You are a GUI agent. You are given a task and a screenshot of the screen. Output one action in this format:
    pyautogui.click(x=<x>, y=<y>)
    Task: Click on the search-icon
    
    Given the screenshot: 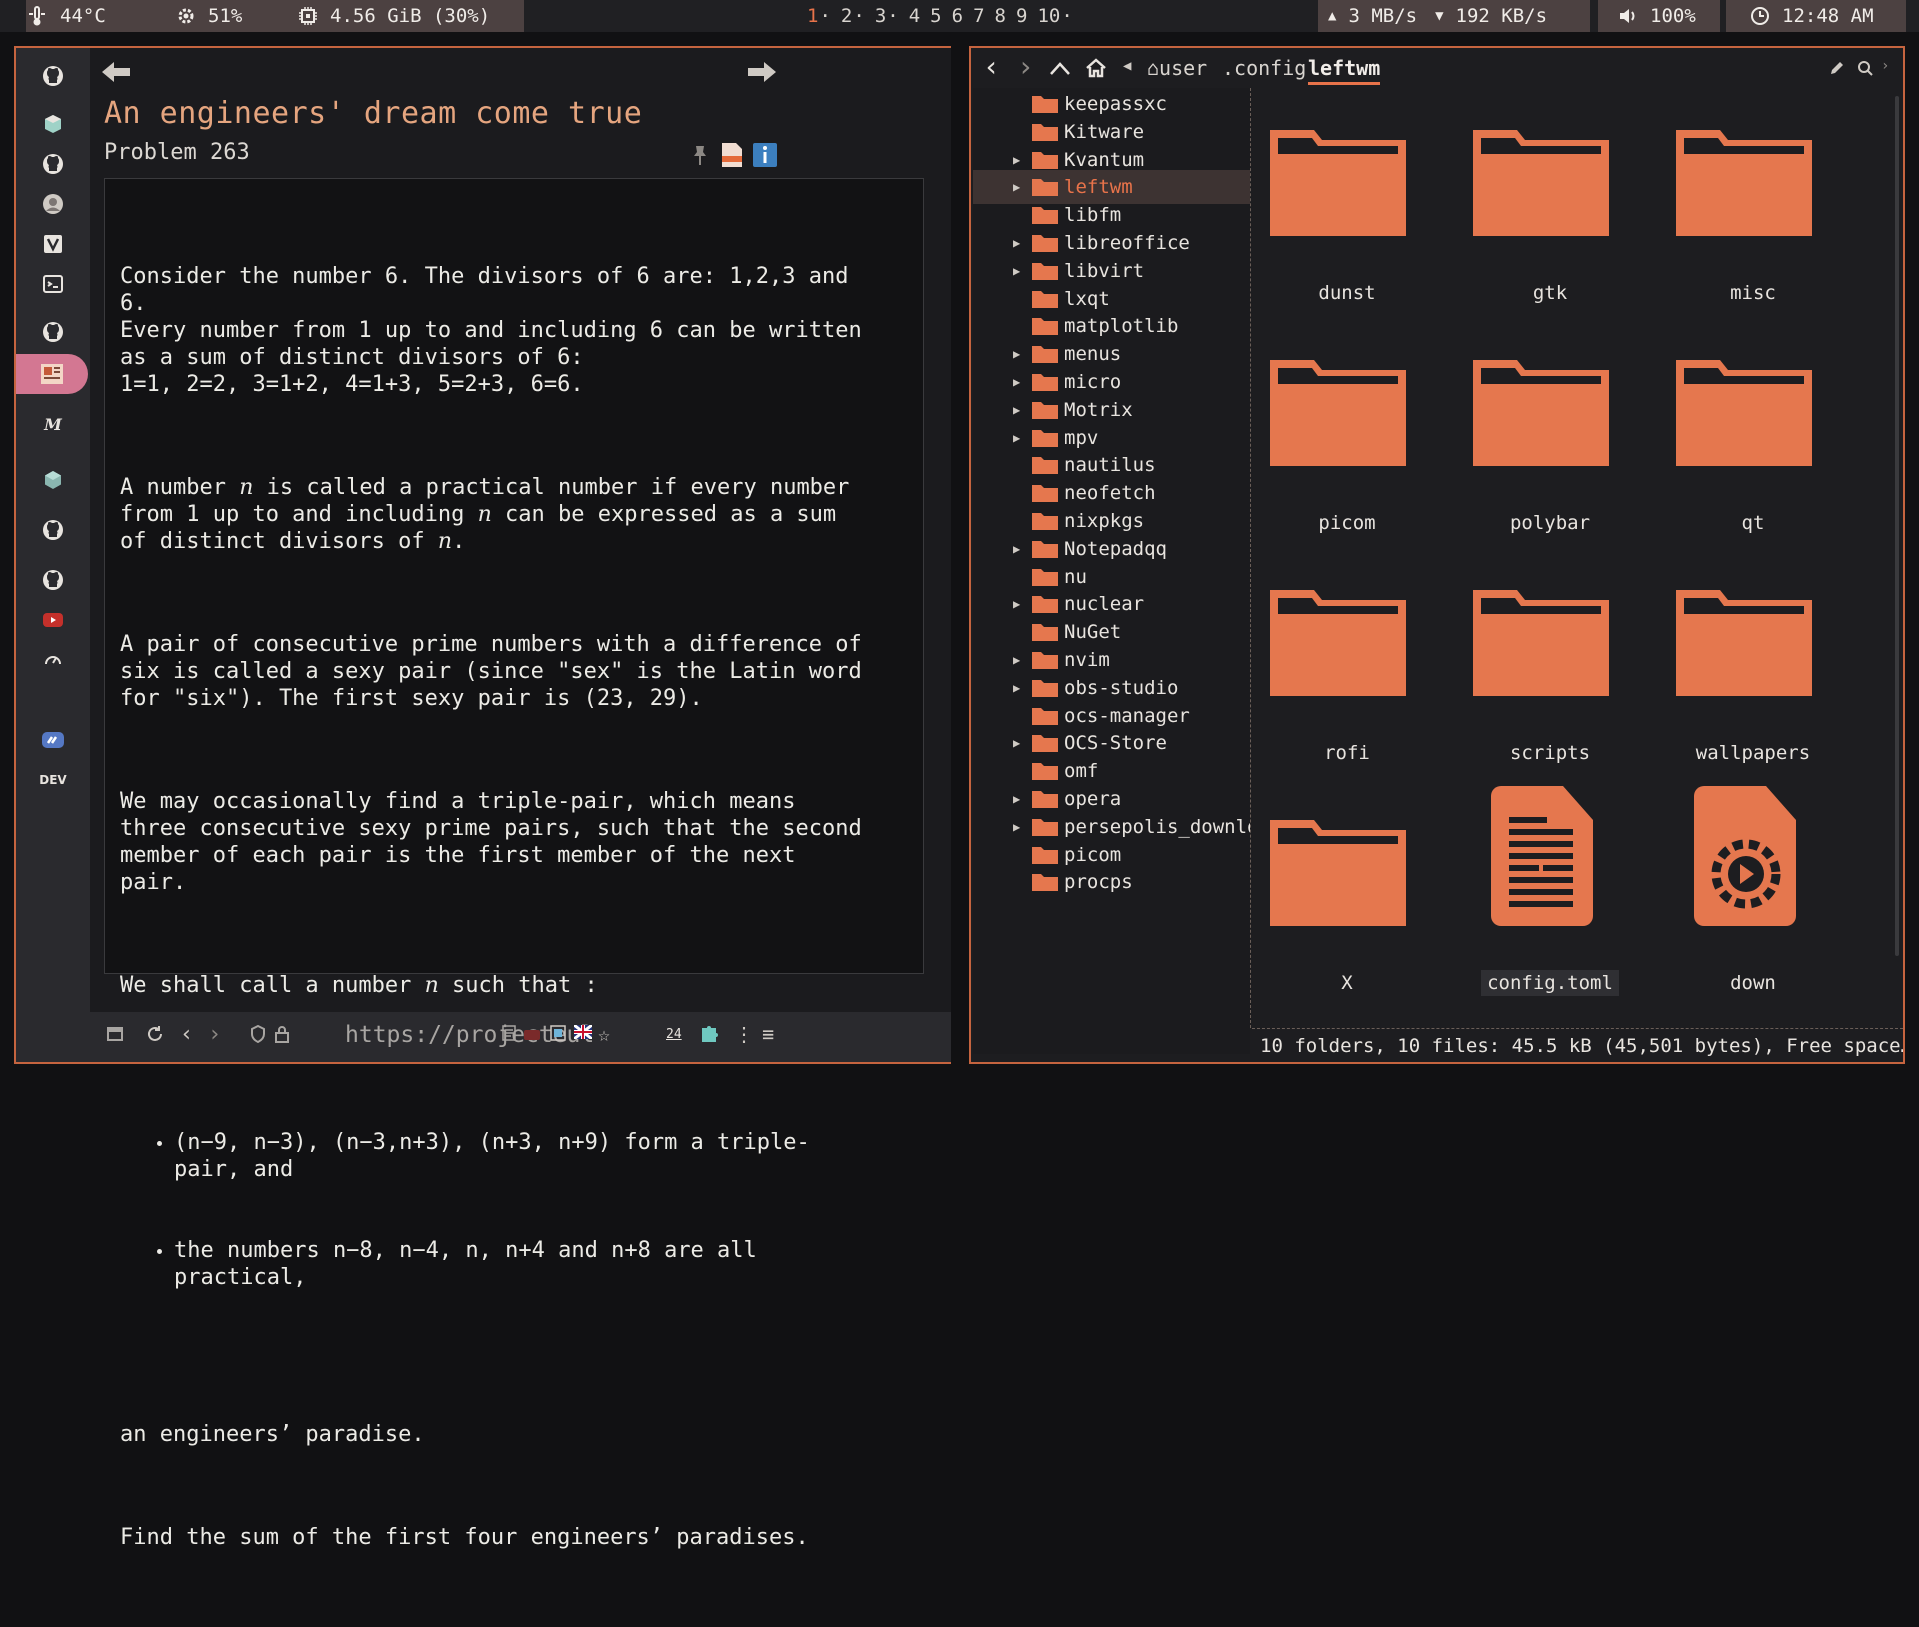 What is the action you would take?
    pyautogui.click(x=1865, y=68)
    